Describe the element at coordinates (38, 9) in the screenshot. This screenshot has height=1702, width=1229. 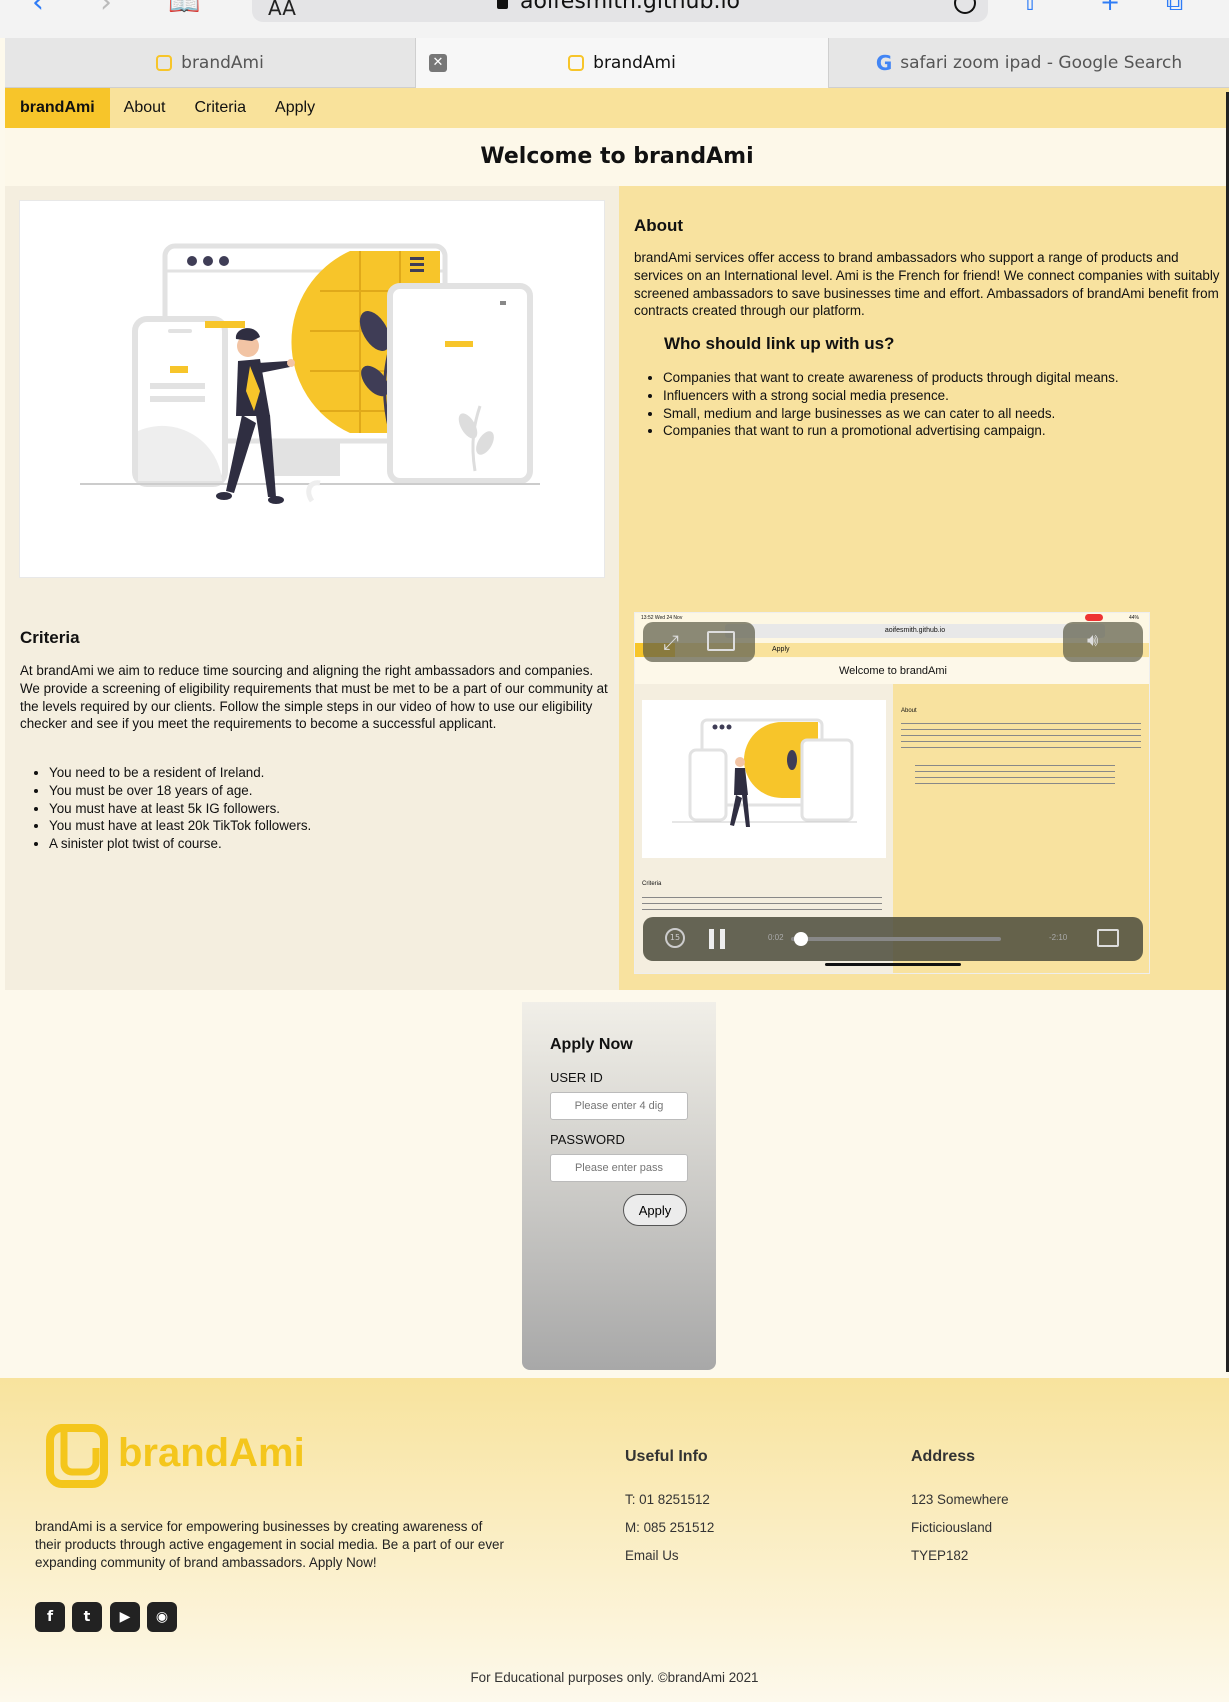
I see `back-icon: ‹` at that location.